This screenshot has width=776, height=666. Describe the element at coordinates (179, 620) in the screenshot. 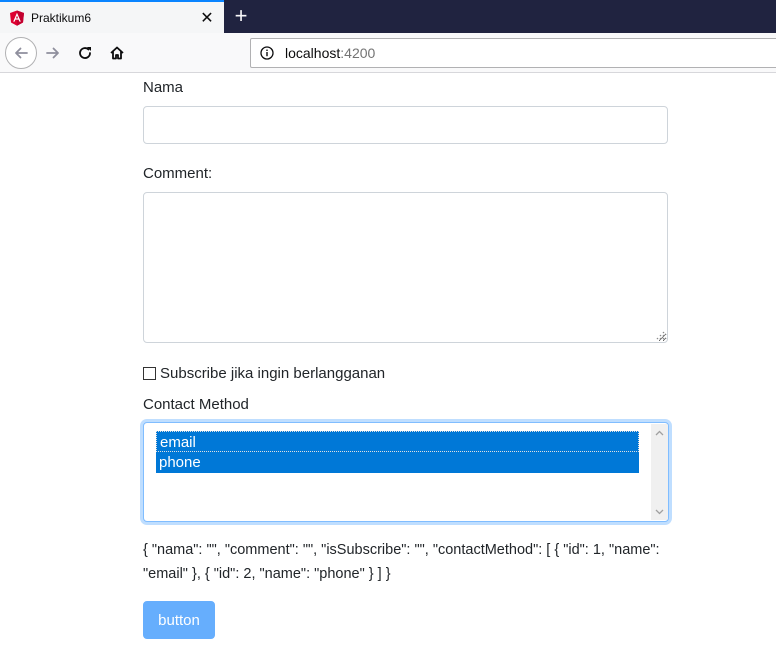

I see `submit-button: button` at that location.